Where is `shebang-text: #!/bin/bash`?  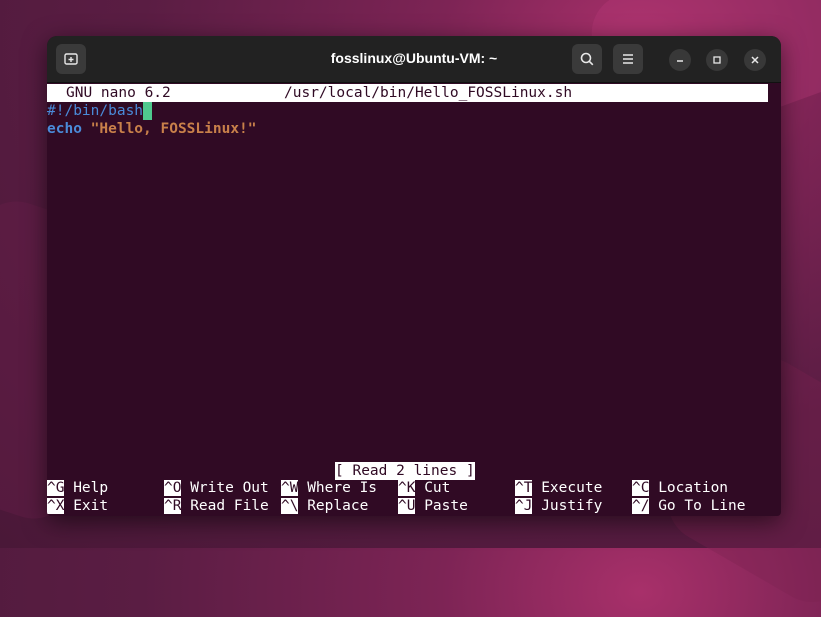
shebang-text: #!/bin/bash is located at coordinates (95, 111).